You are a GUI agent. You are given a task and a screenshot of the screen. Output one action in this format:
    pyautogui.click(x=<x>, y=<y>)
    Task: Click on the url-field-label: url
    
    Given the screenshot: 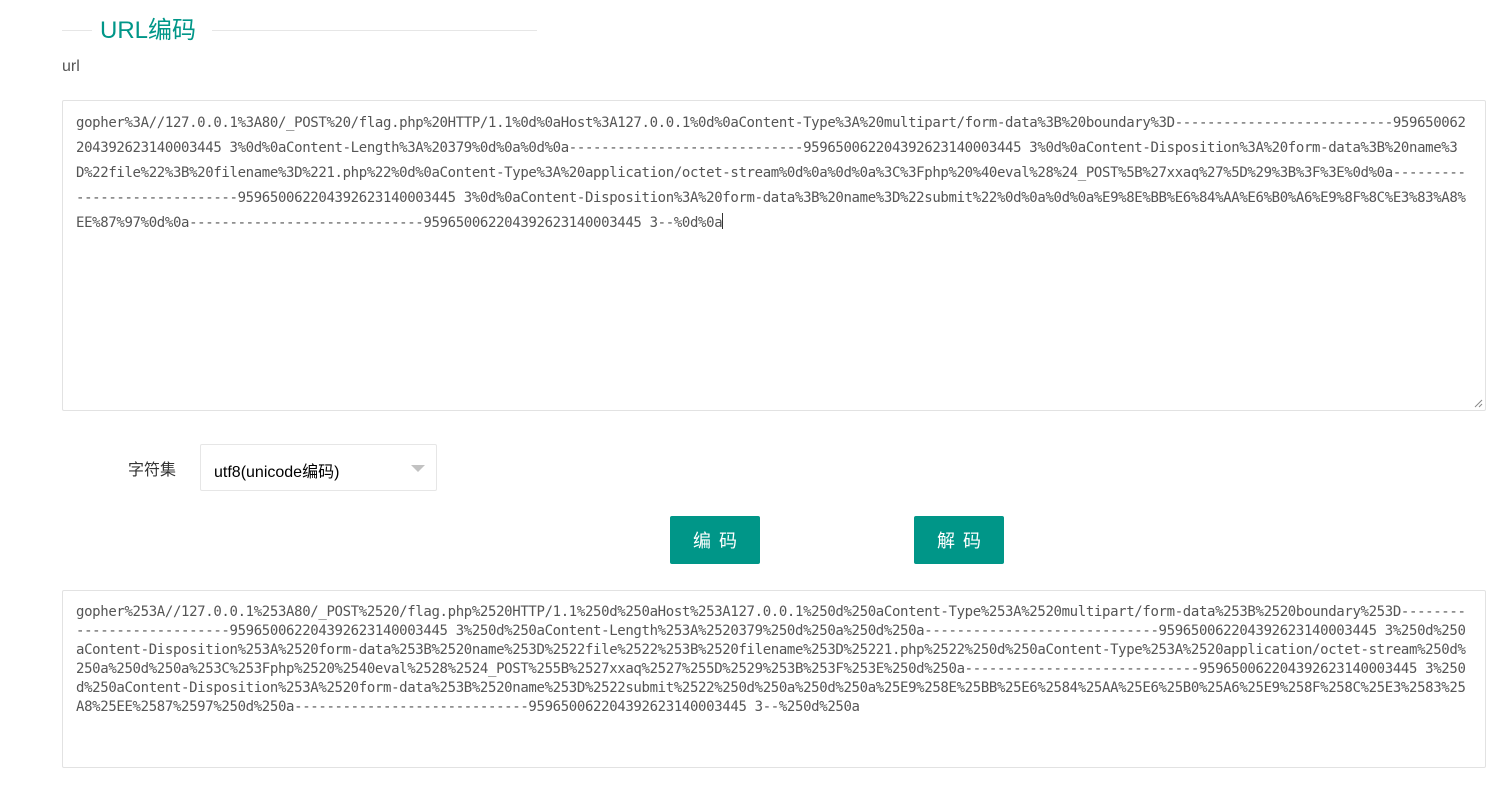 What is the action you would take?
    pyautogui.click(x=71, y=66)
    